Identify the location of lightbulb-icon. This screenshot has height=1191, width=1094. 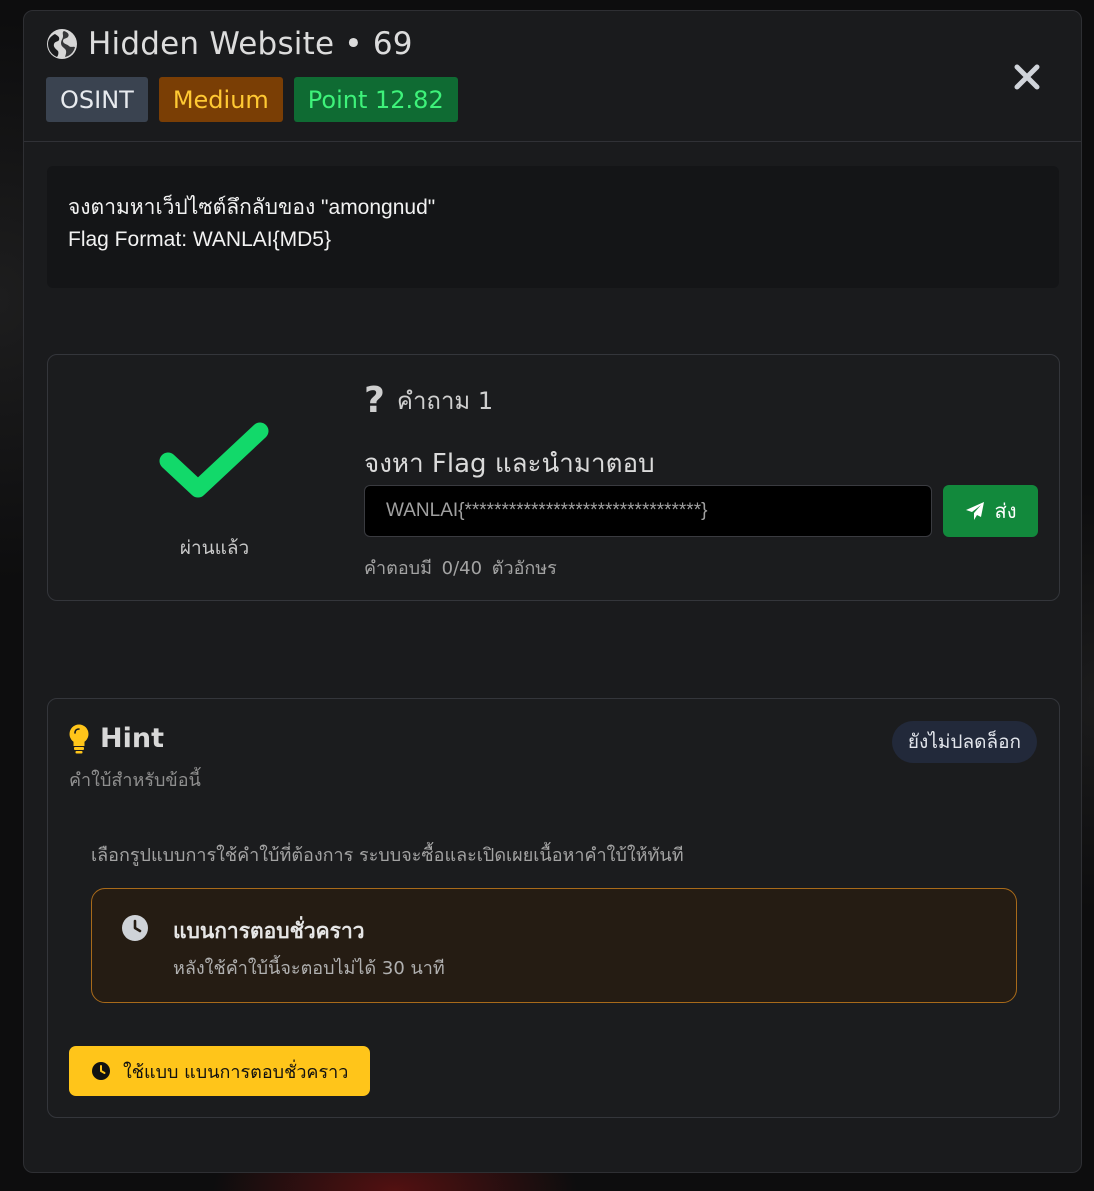
(79, 738).